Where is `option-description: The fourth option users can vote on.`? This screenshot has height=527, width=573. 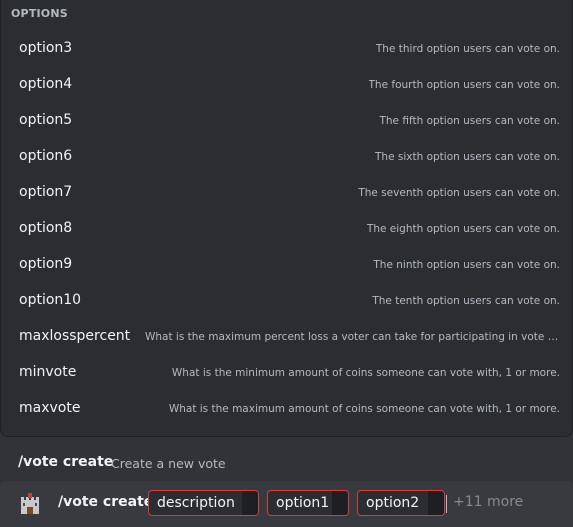
option-description: The fourth option users can vote on. is located at coordinates (464, 85).